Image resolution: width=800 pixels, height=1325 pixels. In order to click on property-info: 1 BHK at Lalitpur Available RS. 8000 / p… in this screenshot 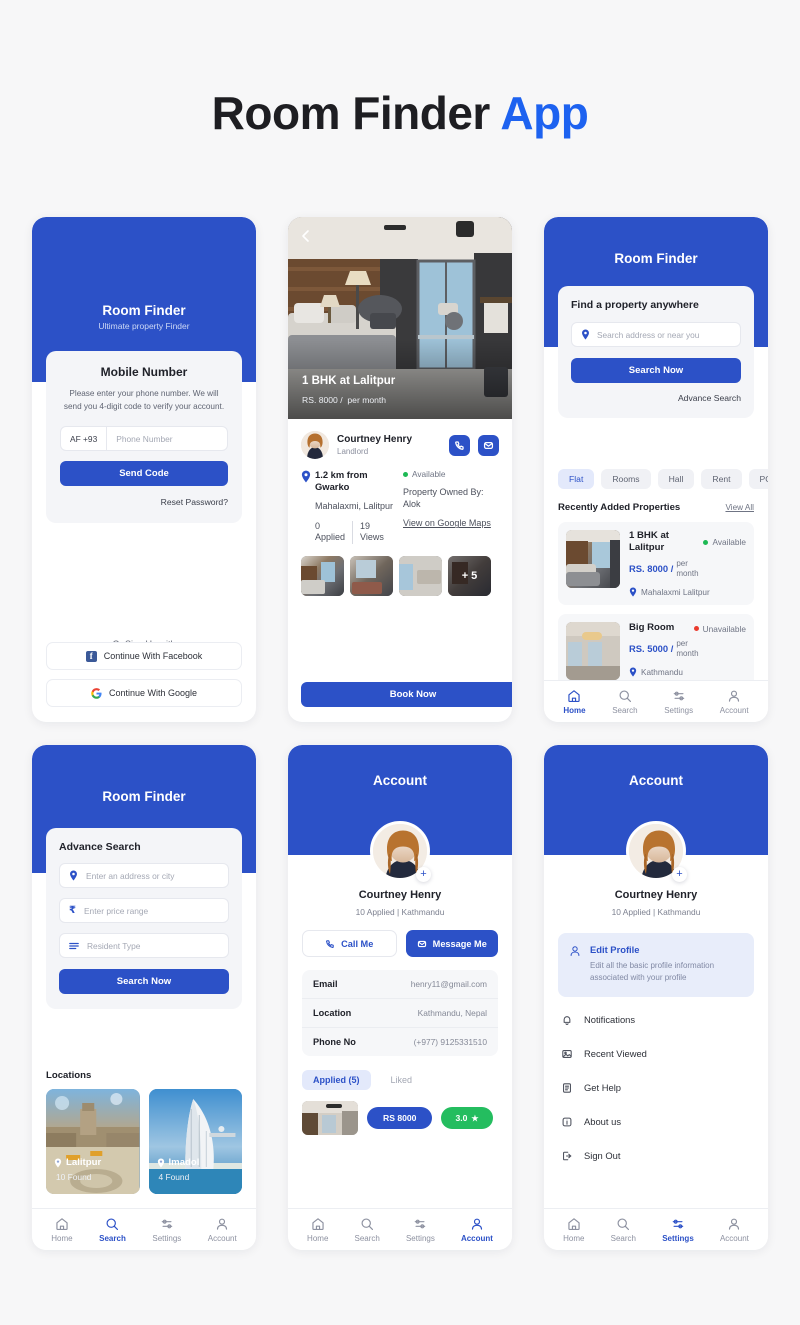, I will do `click(687, 563)`.